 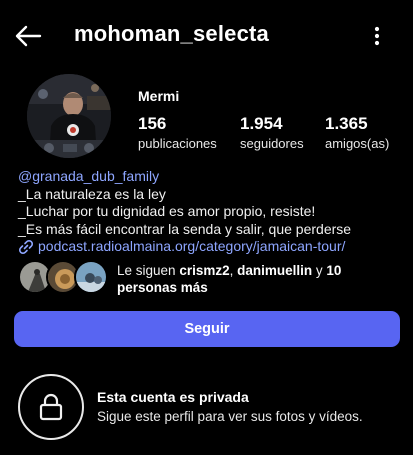 What do you see at coordinates (272, 143) in the screenshot?
I see `stat-followers-label: seguidores` at bounding box center [272, 143].